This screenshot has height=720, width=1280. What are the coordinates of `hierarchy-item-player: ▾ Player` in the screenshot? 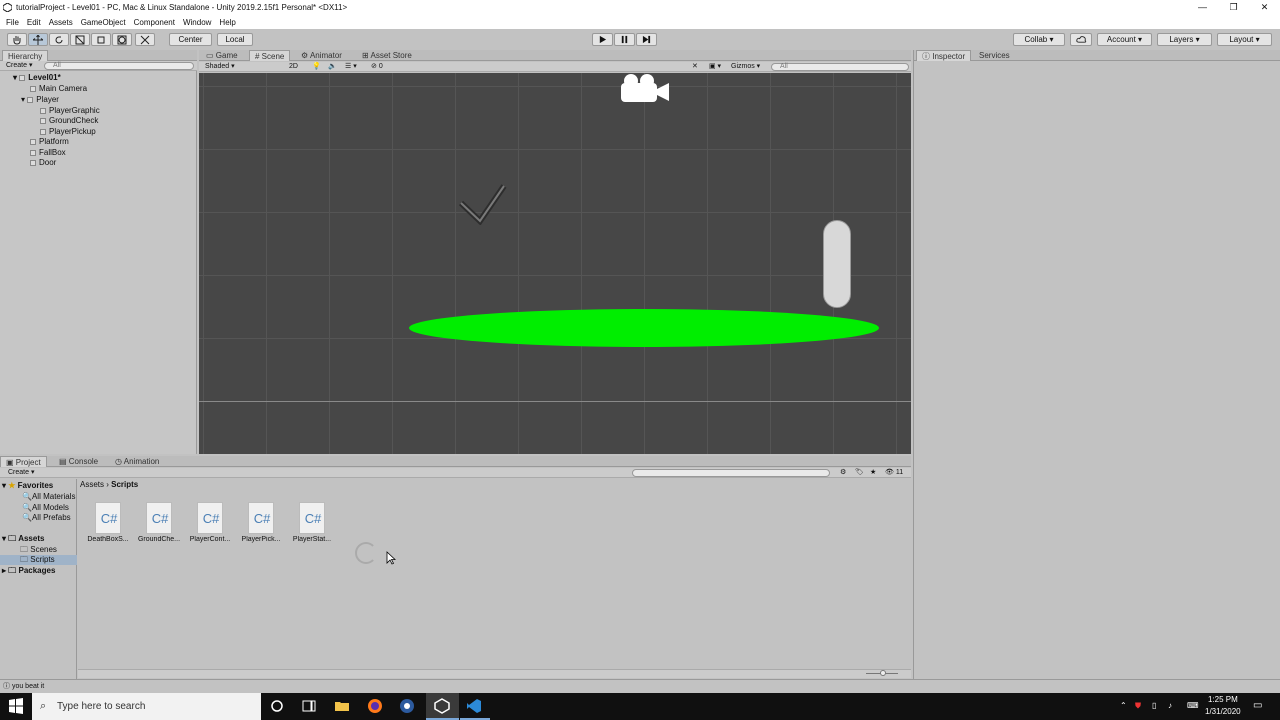 It's located at (40, 100).